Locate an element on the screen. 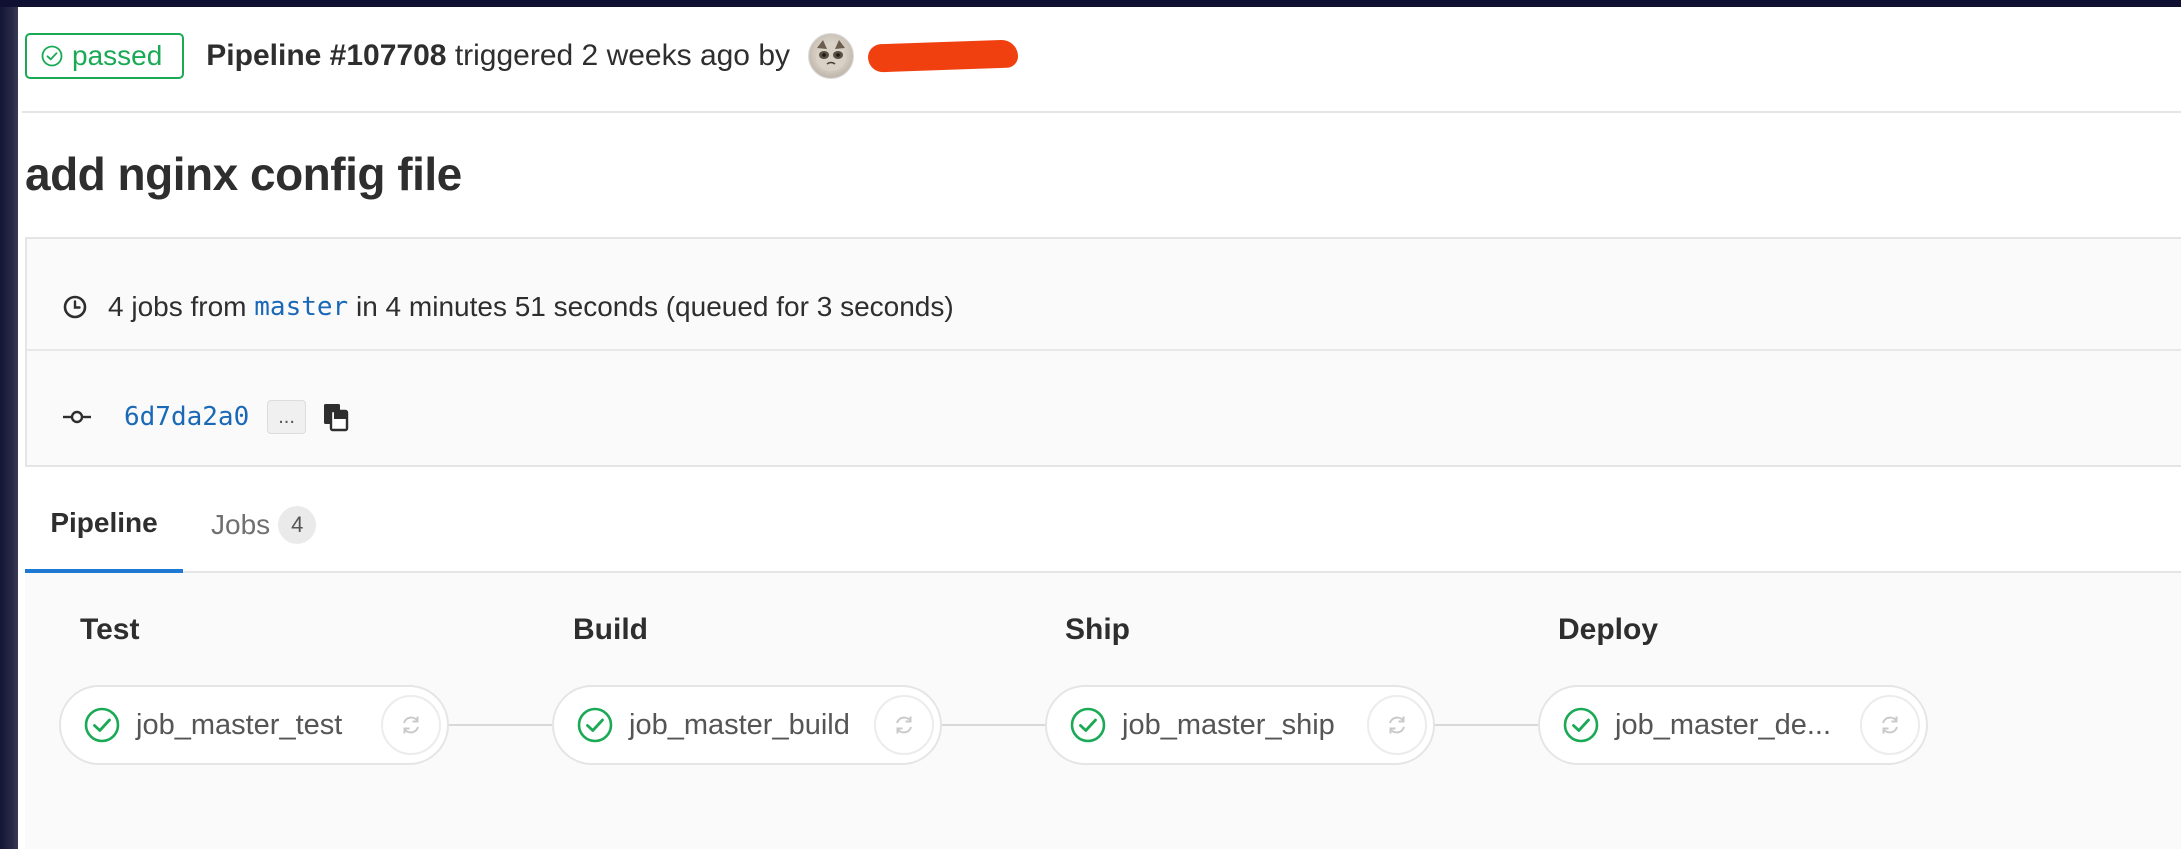  tab-pipeline-label: Pipeline is located at coordinates (104, 522).